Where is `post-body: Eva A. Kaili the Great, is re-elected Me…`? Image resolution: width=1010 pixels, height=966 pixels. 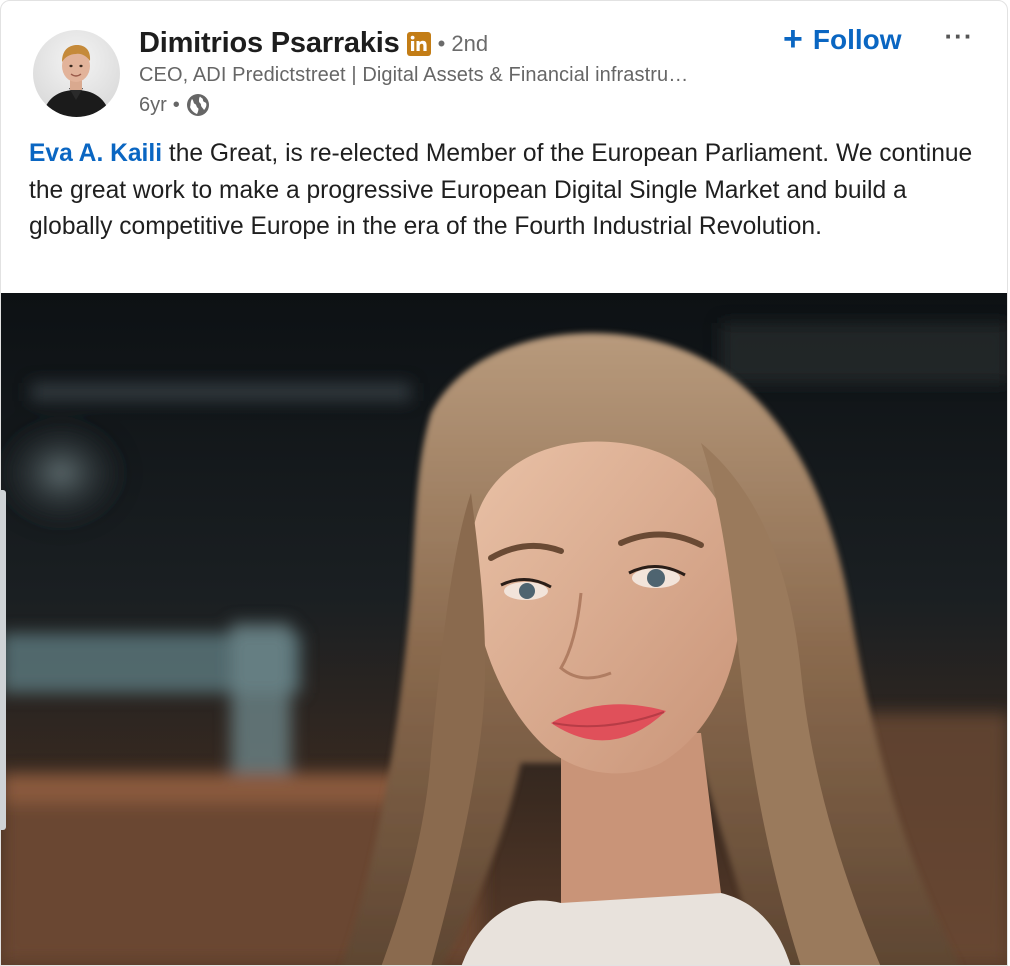
post-body: Eva A. Kaili the Great, is re-elected Me… is located at coordinates (509, 191).